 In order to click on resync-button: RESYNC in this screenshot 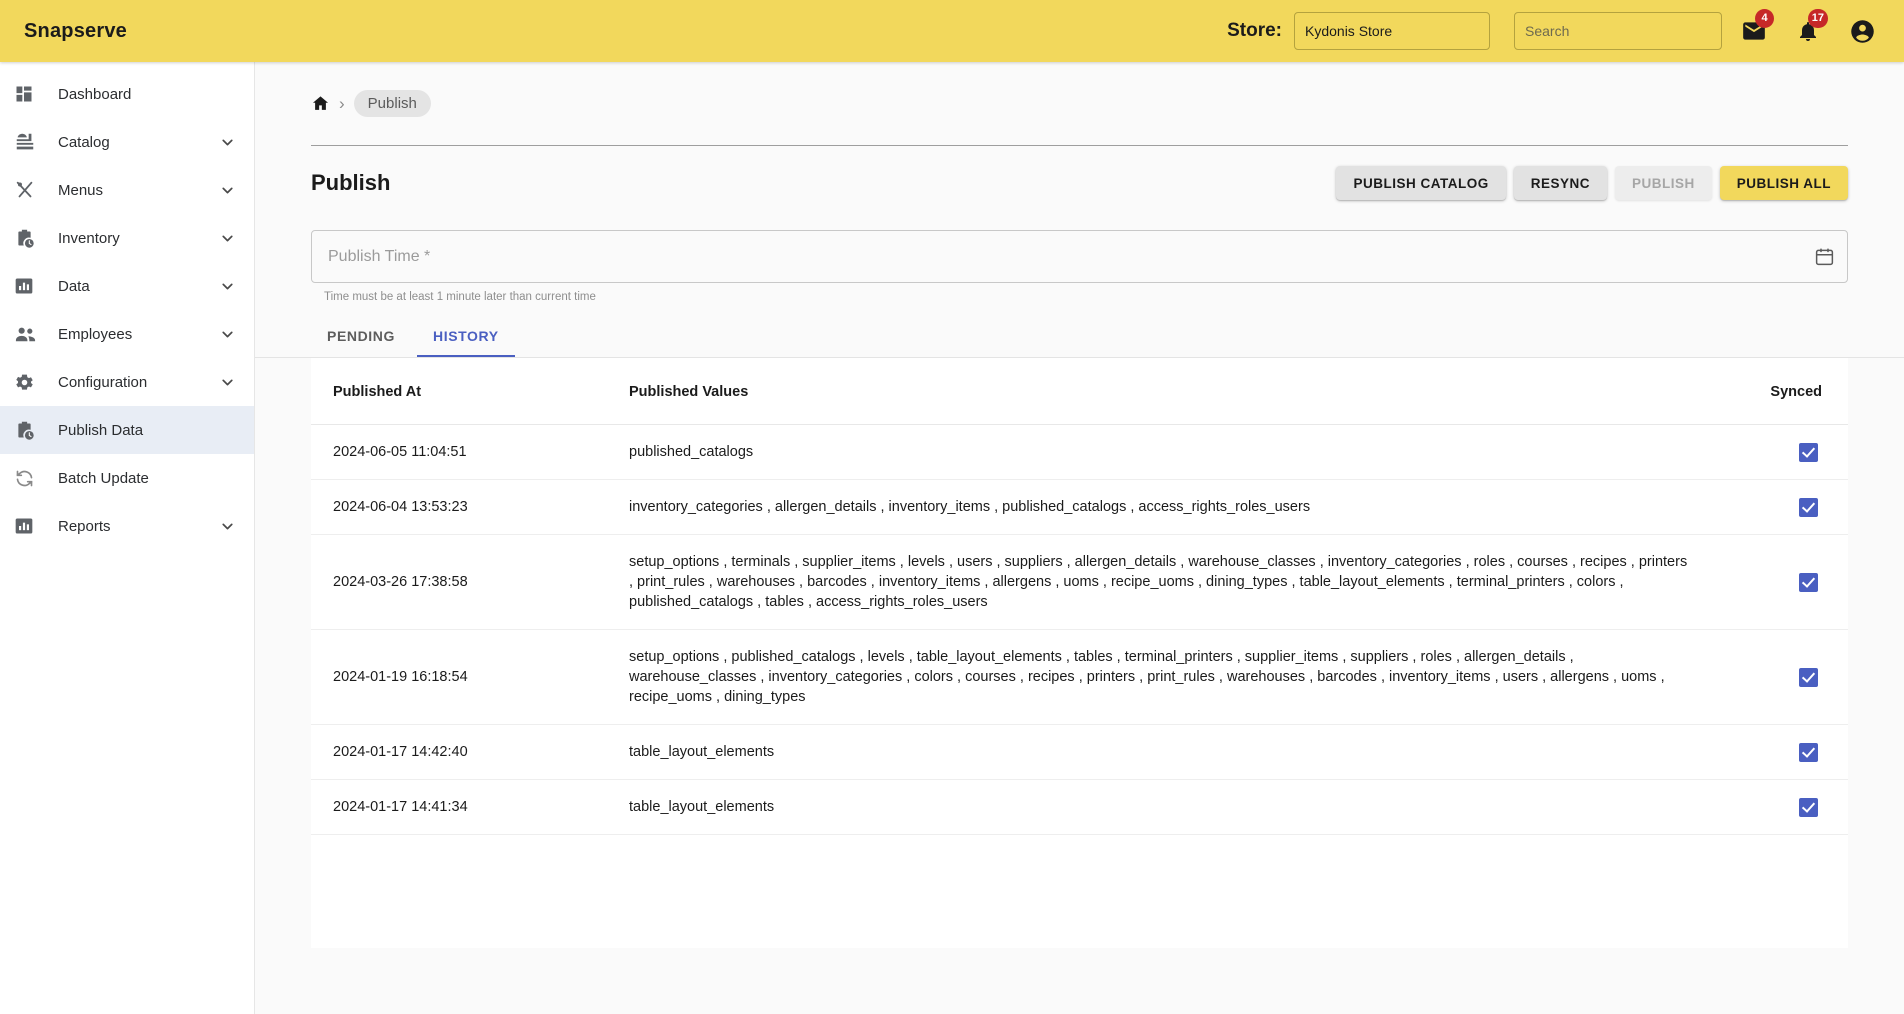, I will do `click(1560, 183)`.